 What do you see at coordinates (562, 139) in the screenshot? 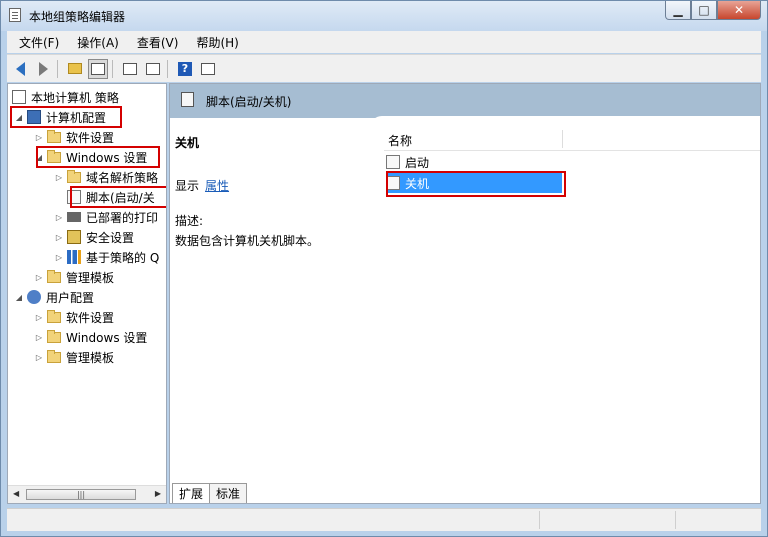
I see `column-separator` at bounding box center [562, 139].